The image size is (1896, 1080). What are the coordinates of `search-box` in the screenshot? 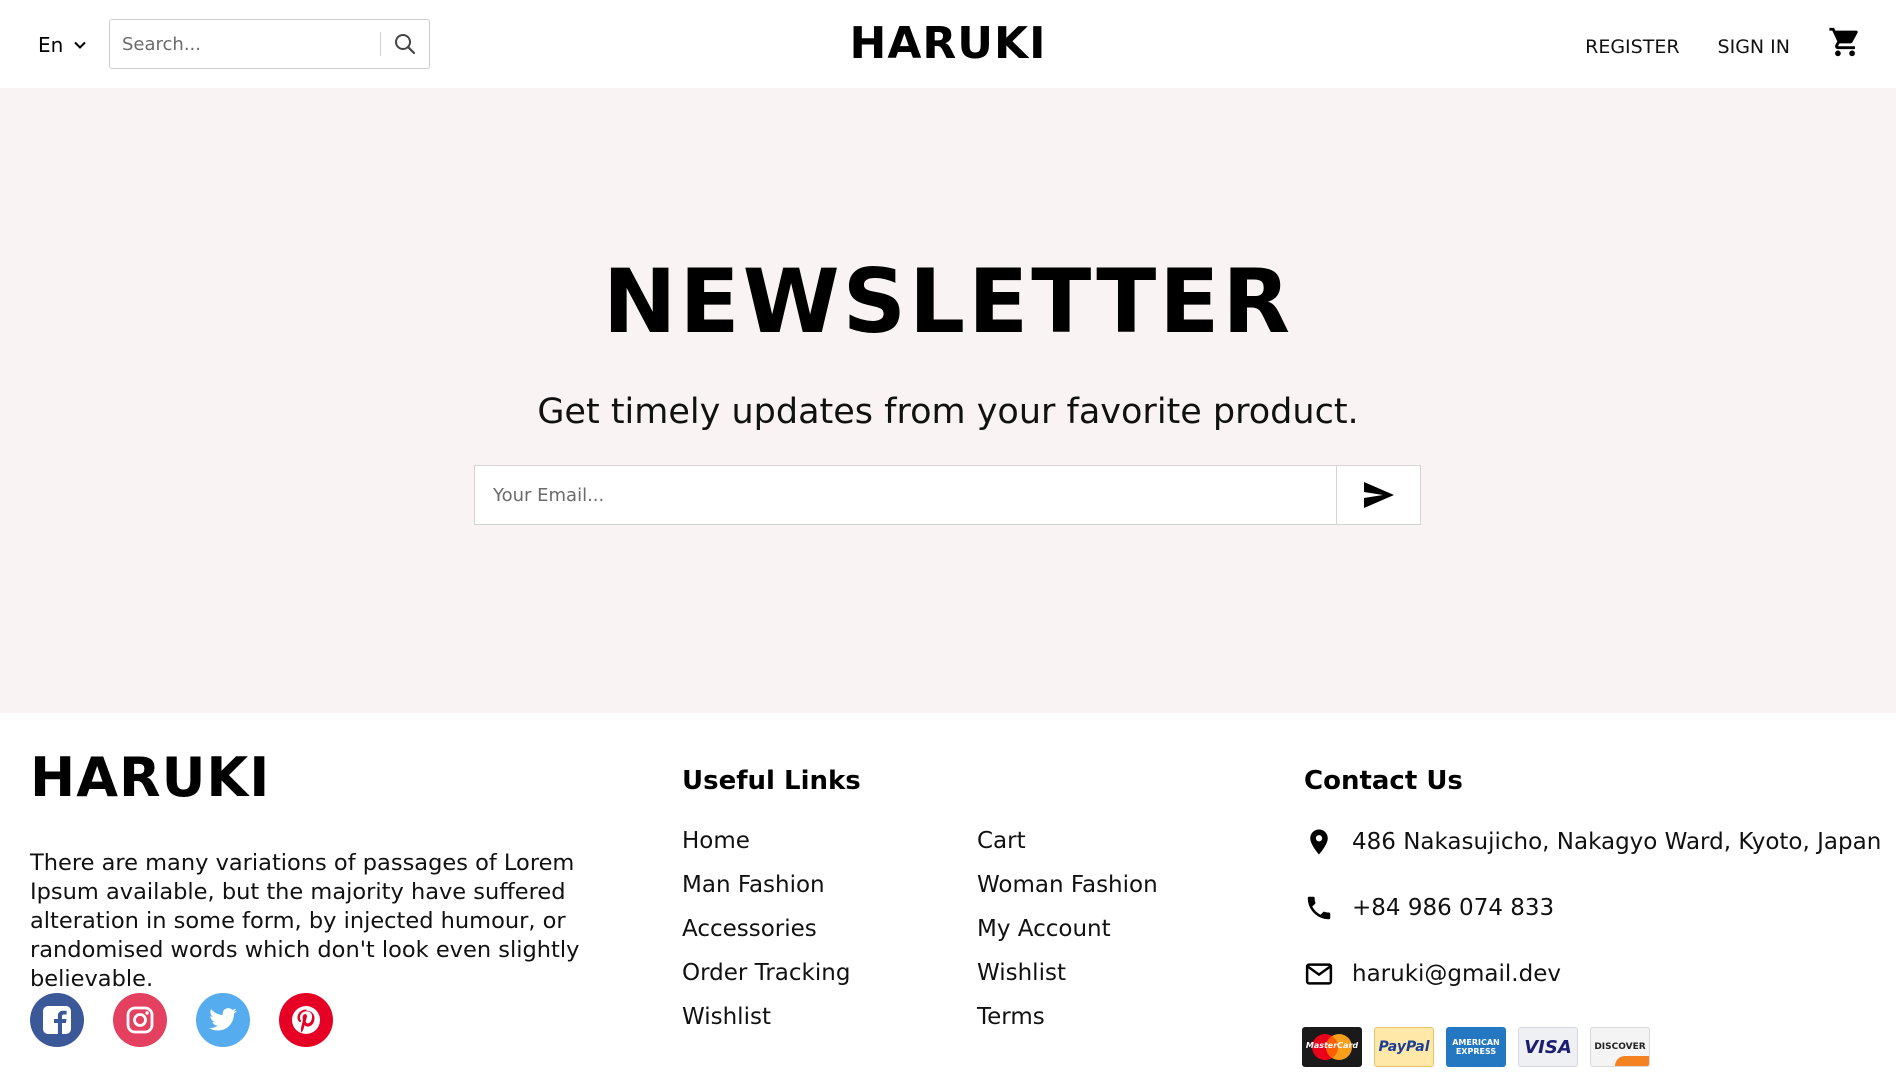 It's located at (269, 44).